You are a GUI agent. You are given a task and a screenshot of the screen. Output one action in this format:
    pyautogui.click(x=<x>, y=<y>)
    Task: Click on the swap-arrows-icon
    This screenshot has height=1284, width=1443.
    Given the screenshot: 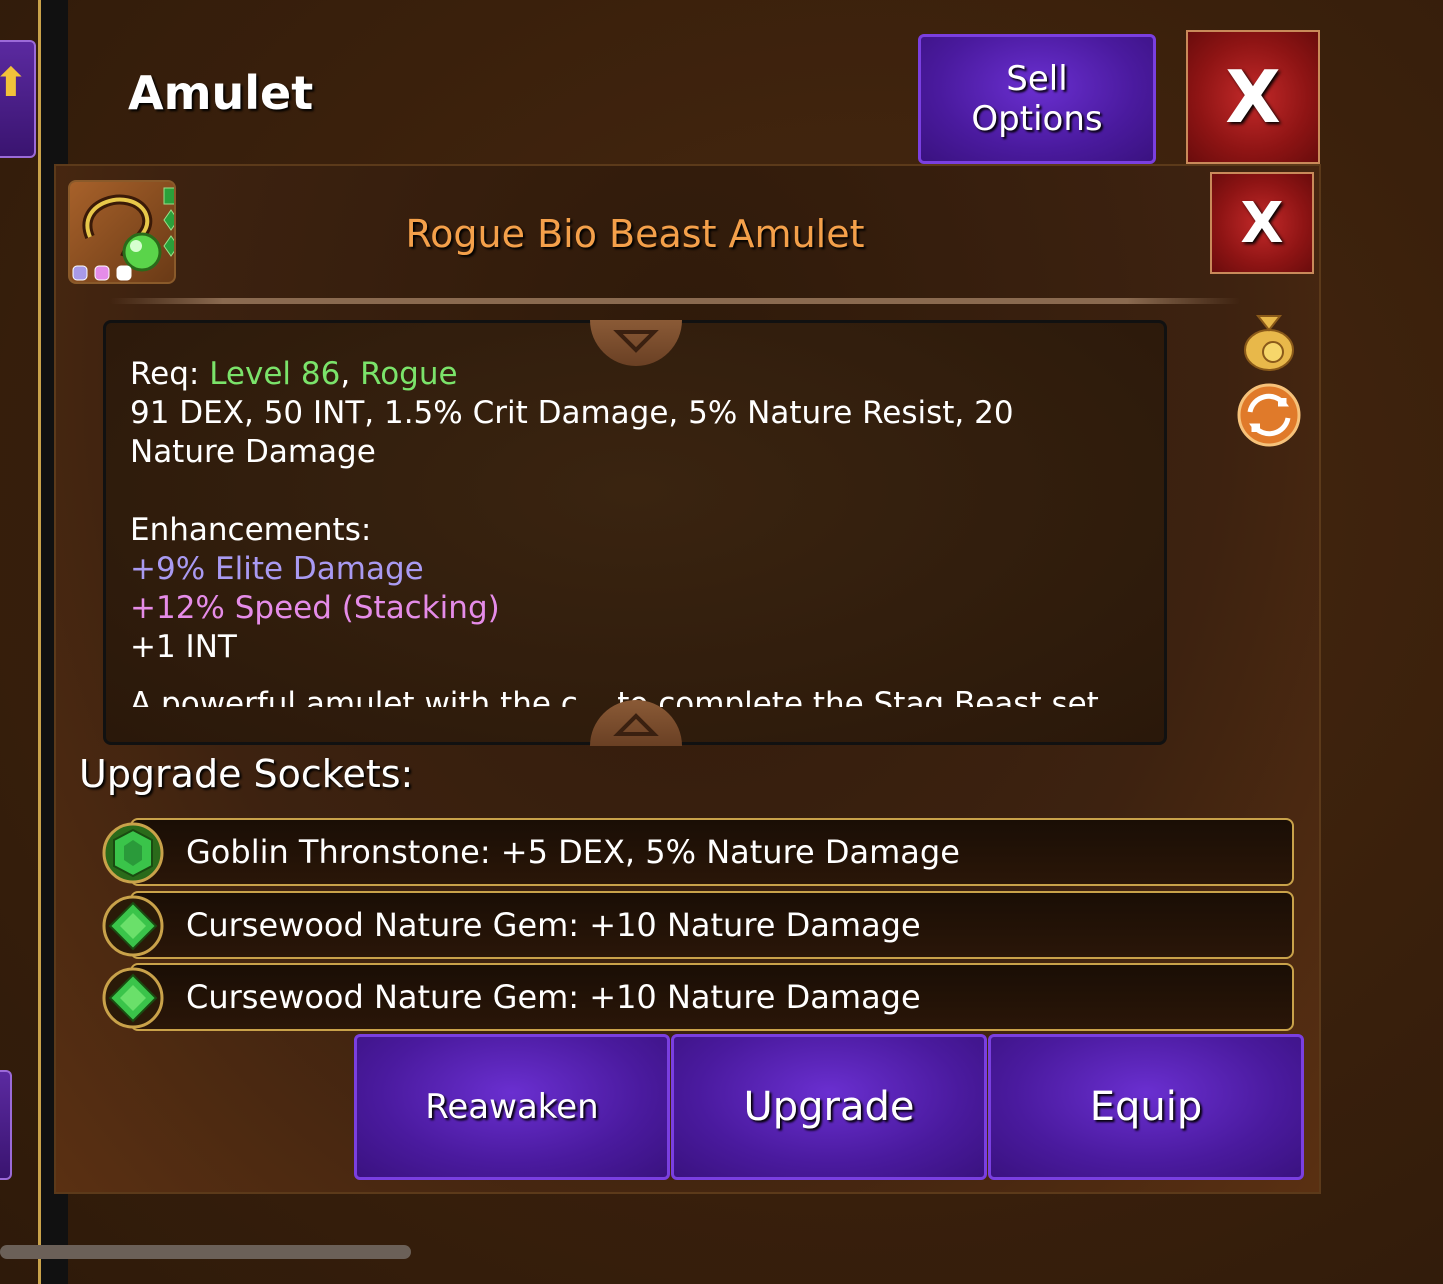 What is the action you would take?
    pyautogui.click(x=1269, y=415)
    